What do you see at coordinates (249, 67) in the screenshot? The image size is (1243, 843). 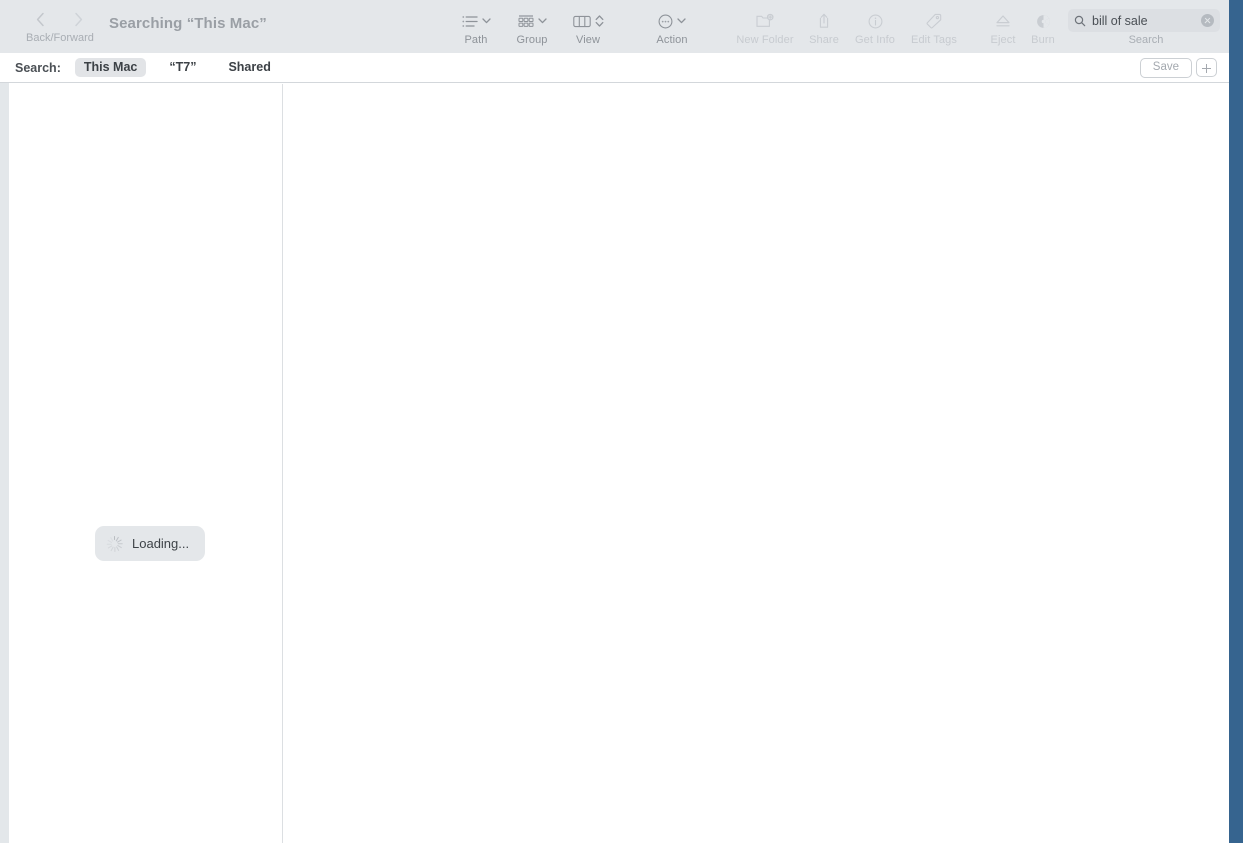 I see `scope-chip-shared: Shared` at bounding box center [249, 67].